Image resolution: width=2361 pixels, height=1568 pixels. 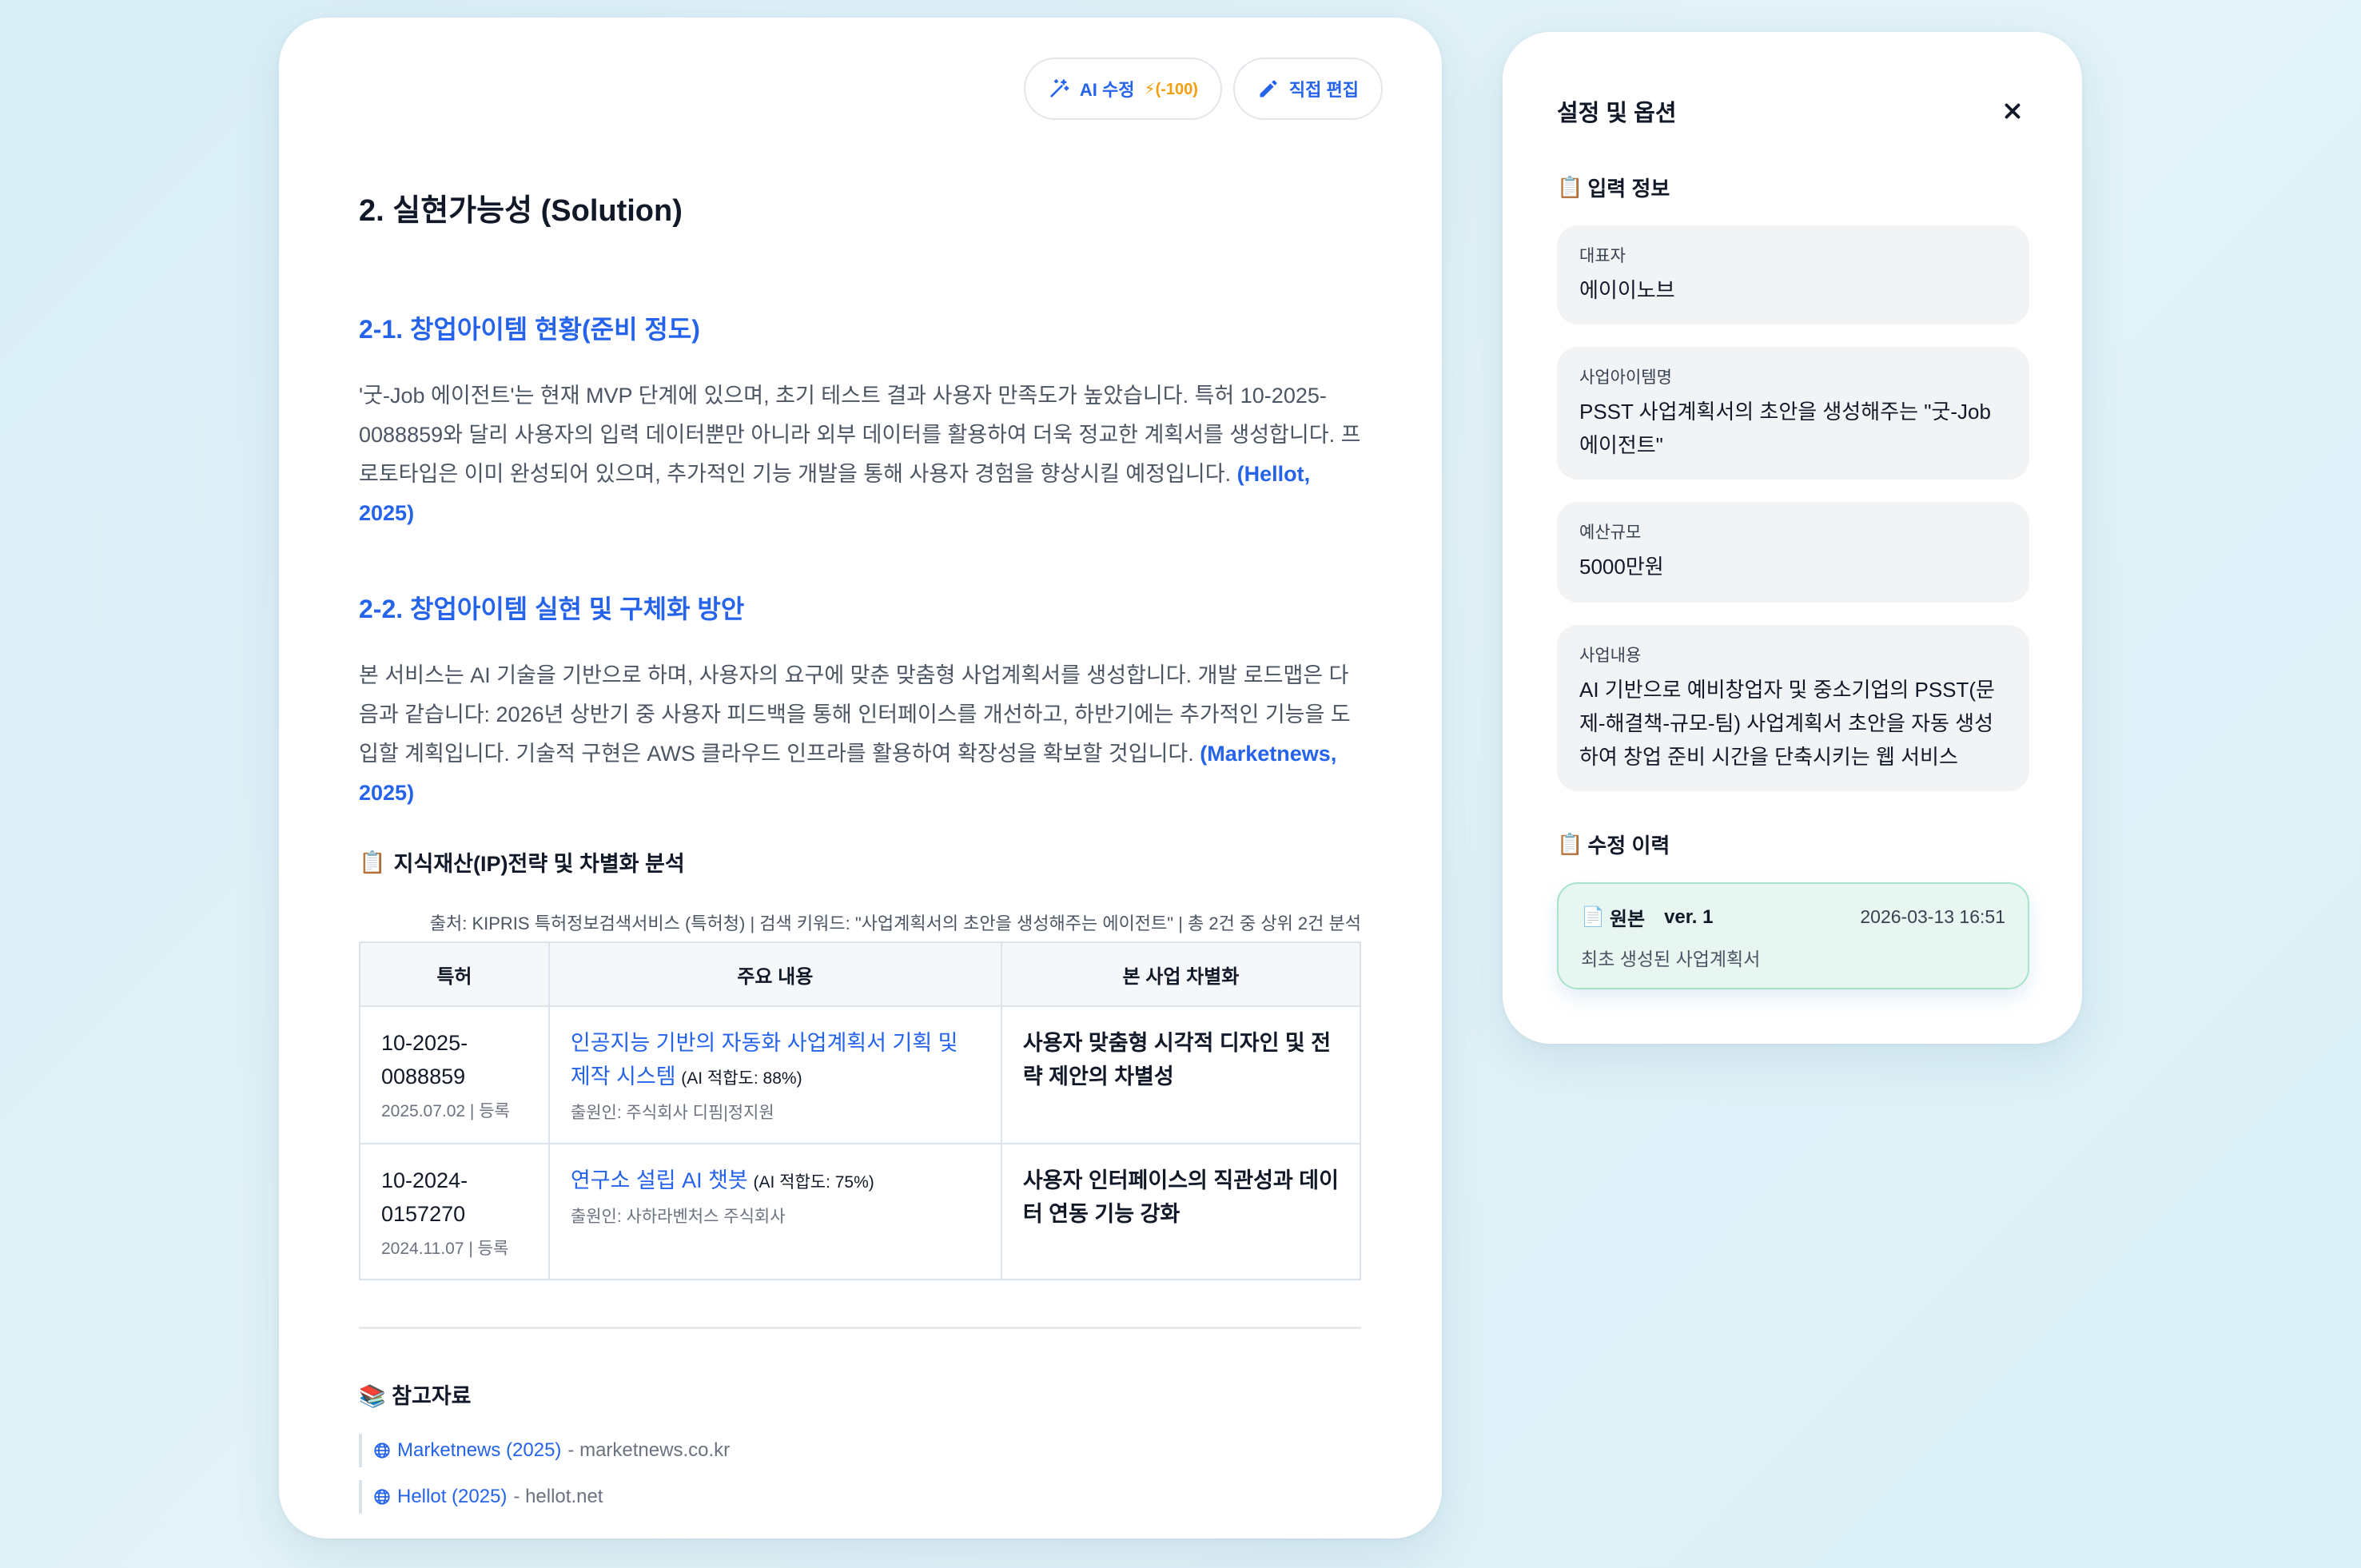 What do you see at coordinates (1171, 89) in the screenshot?
I see `ai-edit-cost: ⚡(-100)` at bounding box center [1171, 89].